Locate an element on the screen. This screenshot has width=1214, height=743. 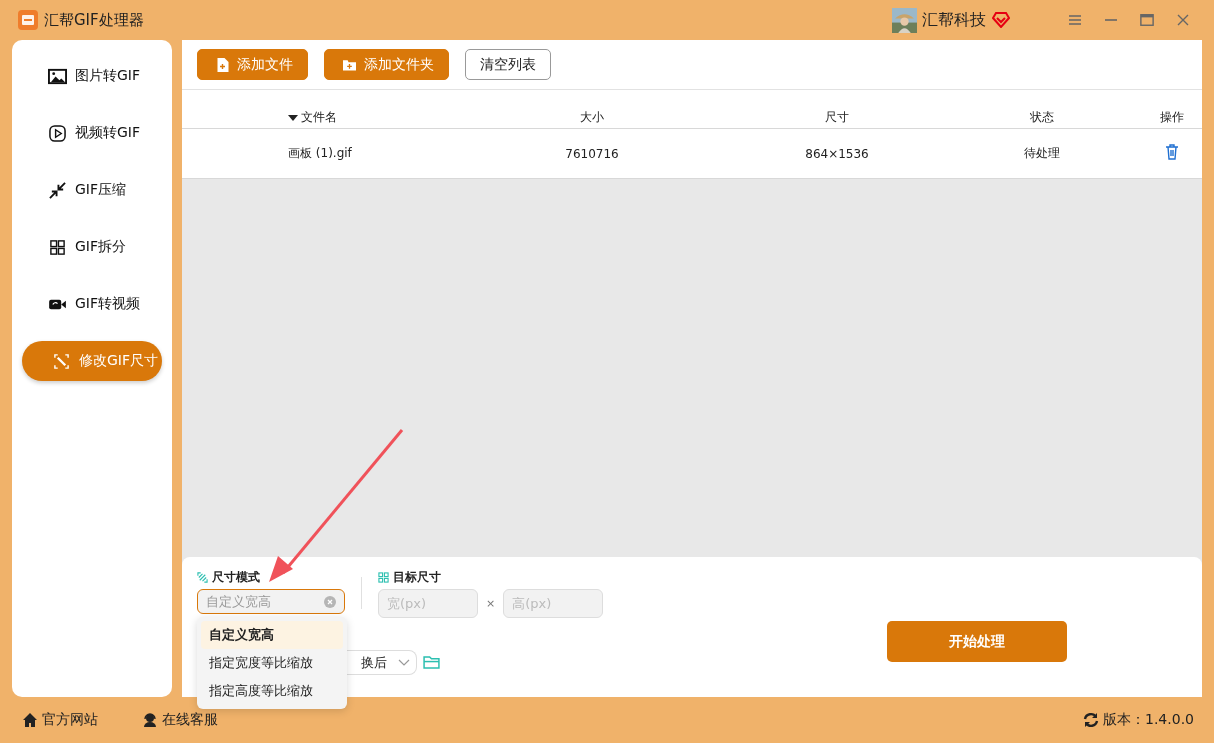
close-icon is located at coordinates (1183, 20).